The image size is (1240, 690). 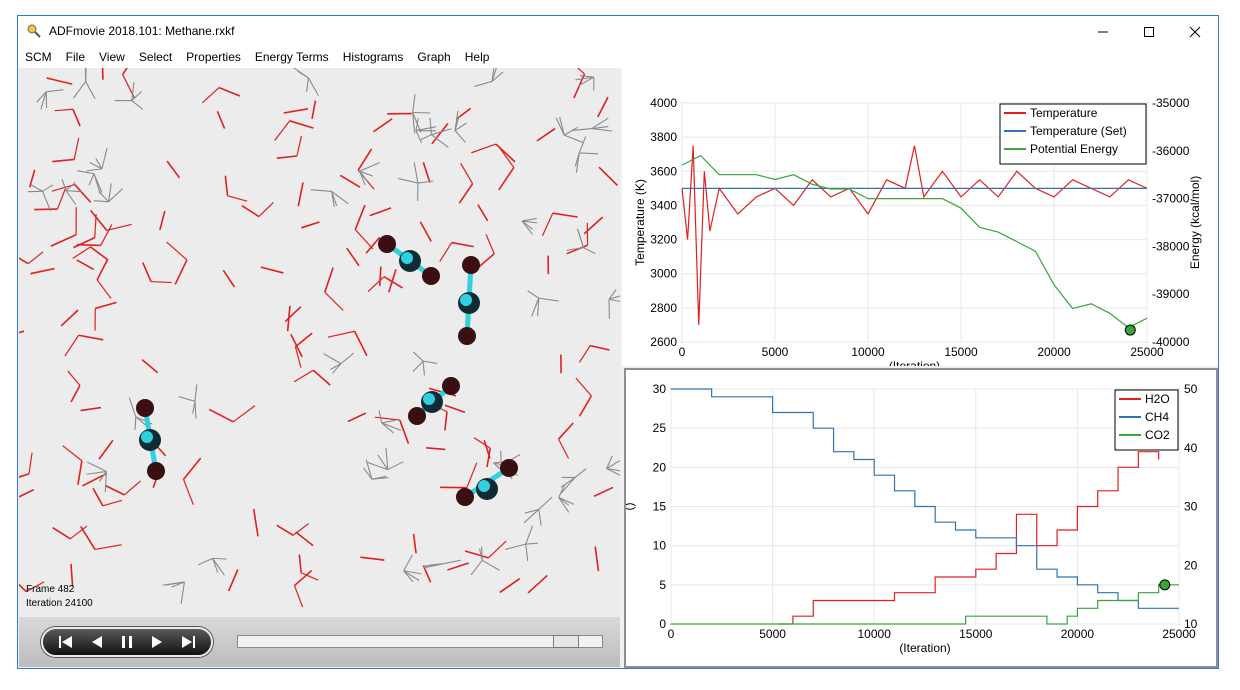 What do you see at coordinates (1074, 149) in the screenshot?
I see `legend-label: Potential Energy` at bounding box center [1074, 149].